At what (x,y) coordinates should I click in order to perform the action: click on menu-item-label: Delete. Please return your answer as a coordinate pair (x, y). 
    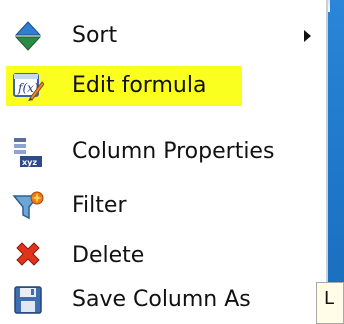
    Looking at the image, I should click on (108, 255).